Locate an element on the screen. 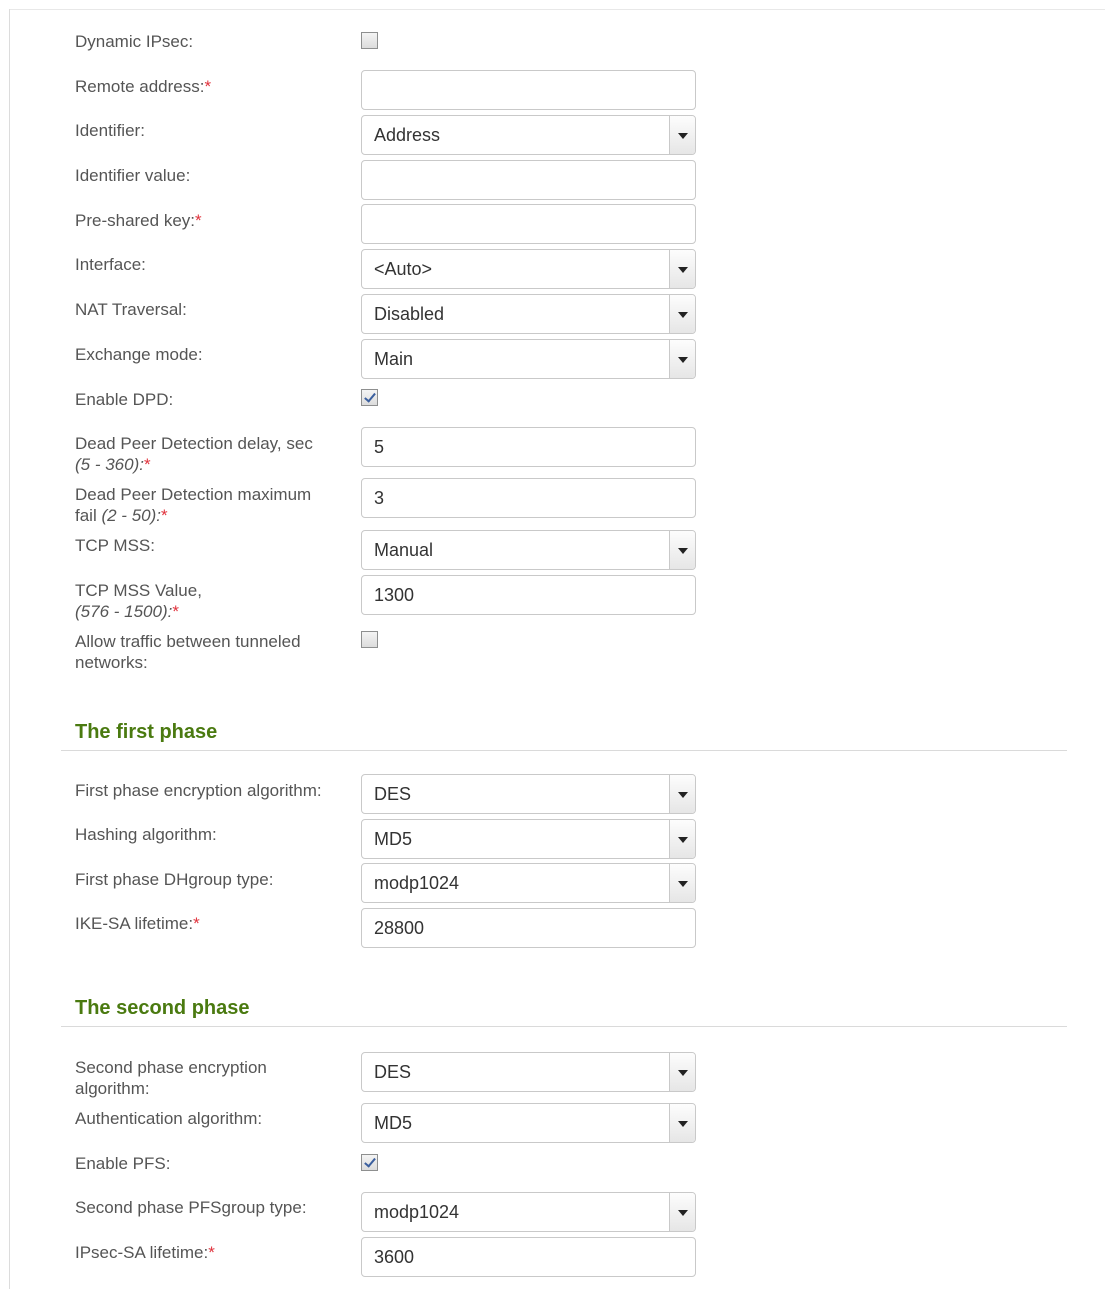 The height and width of the screenshot is (1289, 1105). dynamic-ipsec-label: Dynamic IPsec: is located at coordinates (134, 41).